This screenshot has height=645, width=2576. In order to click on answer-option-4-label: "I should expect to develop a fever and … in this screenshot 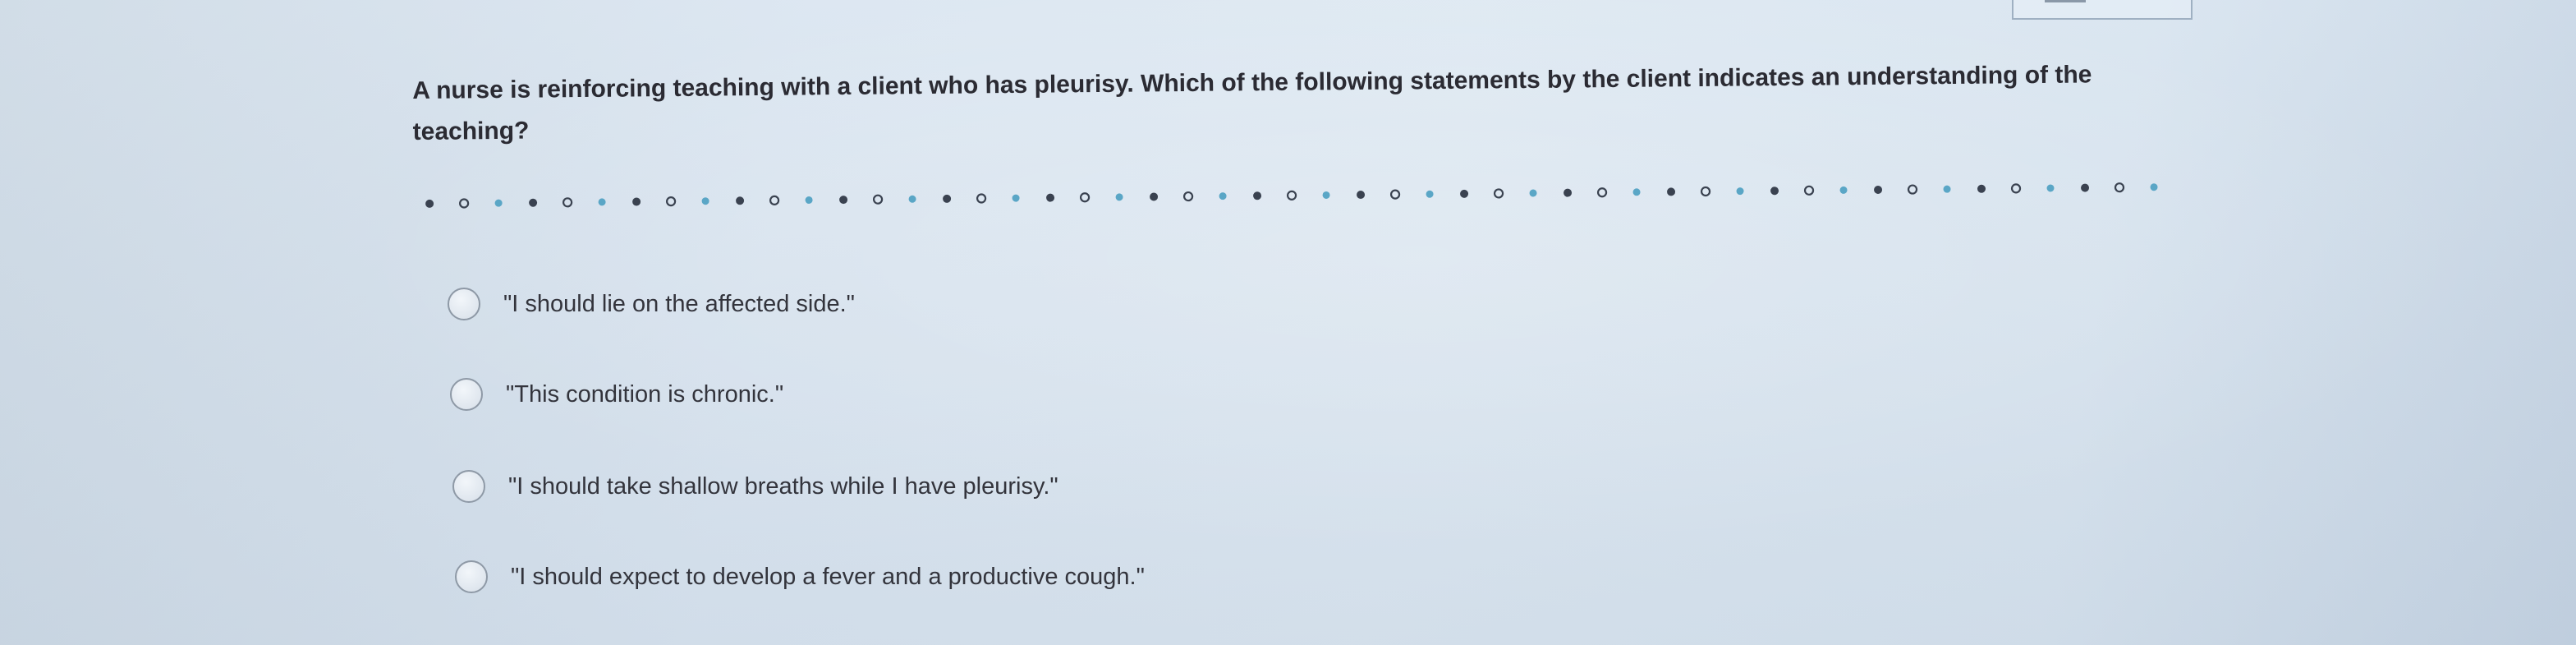, I will do `click(828, 577)`.